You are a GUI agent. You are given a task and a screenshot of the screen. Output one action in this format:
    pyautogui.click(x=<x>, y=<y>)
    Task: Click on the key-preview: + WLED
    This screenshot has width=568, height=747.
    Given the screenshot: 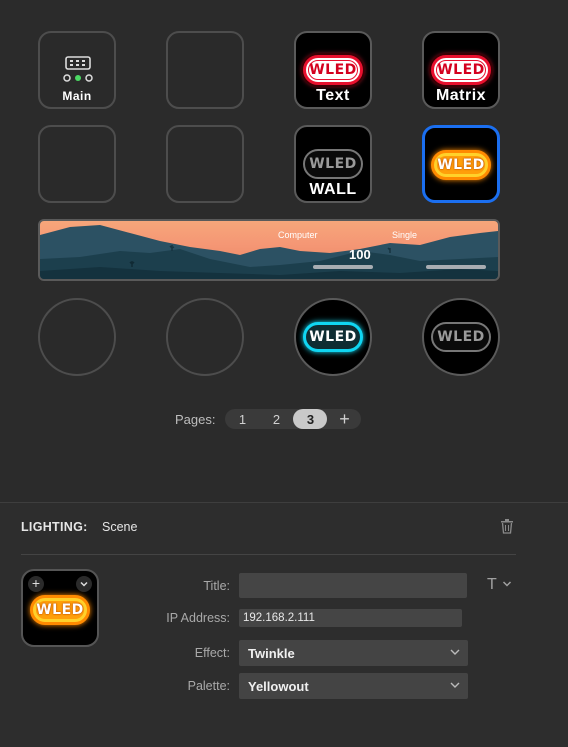 What is the action you would take?
    pyautogui.click(x=60, y=608)
    